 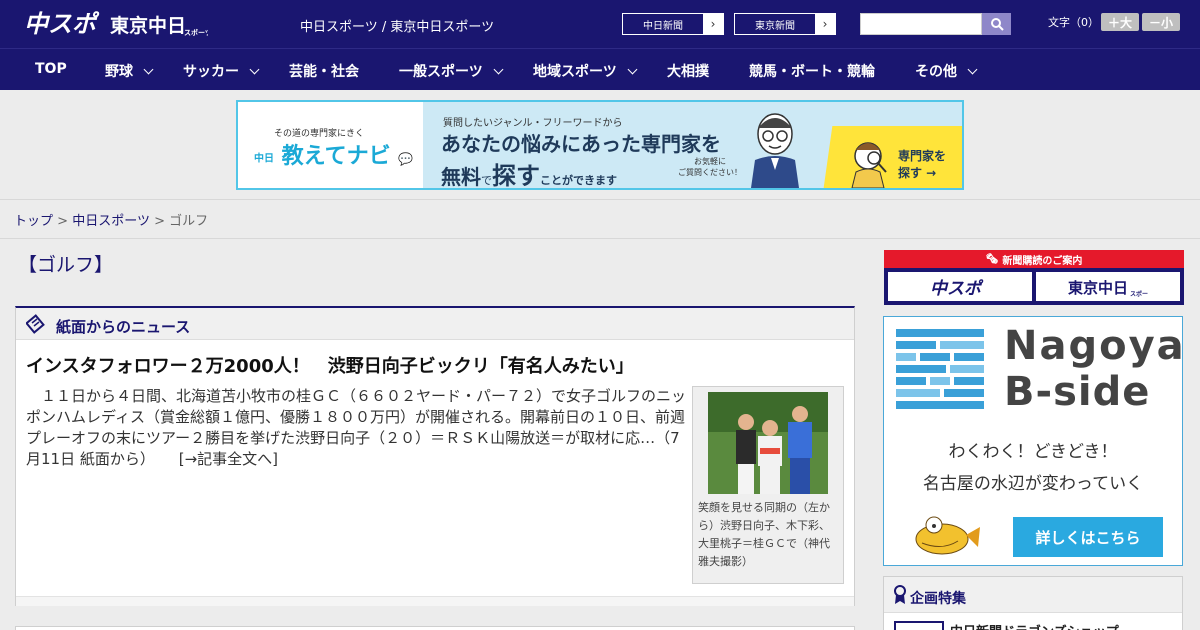 I want to click on news-panel-footer, so click(x=435, y=601).